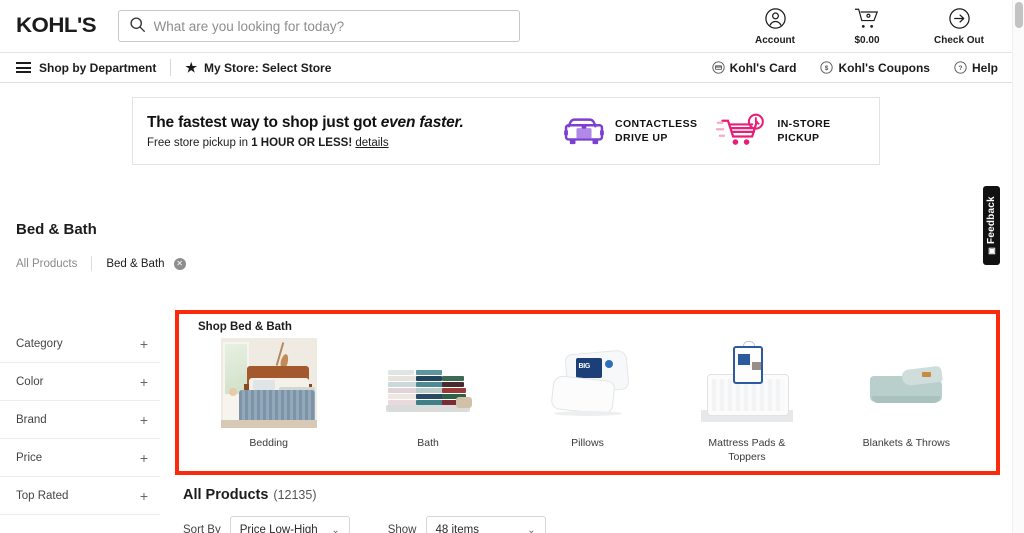  I want to click on account-person-icon, so click(775, 20).